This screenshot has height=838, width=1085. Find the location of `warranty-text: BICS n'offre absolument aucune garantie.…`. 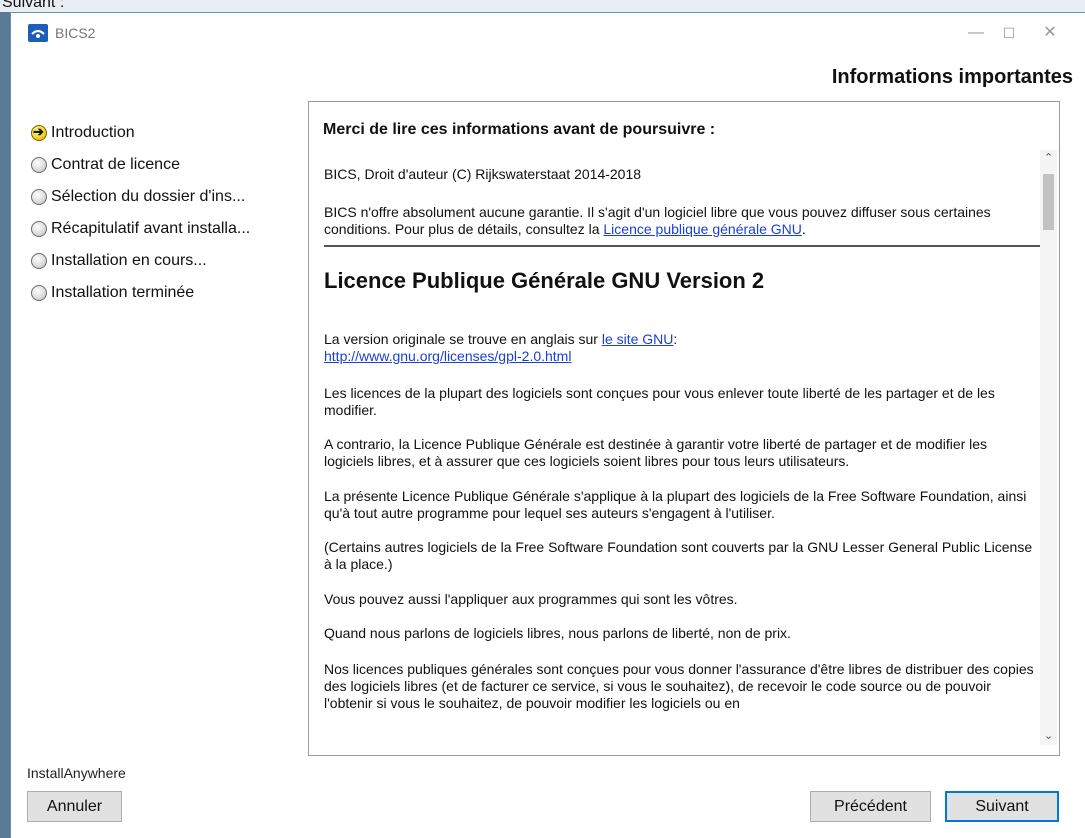

warranty-text: BICS n'offre absolument aucune garantie.… is located at coordinates (682, 221).